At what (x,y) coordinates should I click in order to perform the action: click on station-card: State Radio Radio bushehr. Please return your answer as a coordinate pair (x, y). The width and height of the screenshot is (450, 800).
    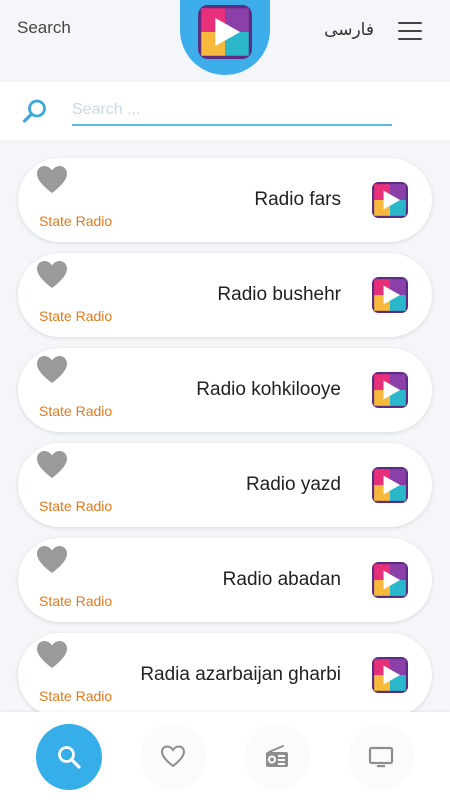
    Looking at the image, I should click on (225, 295).